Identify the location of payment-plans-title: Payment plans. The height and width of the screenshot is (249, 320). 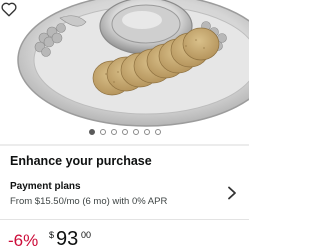
(45, 186).